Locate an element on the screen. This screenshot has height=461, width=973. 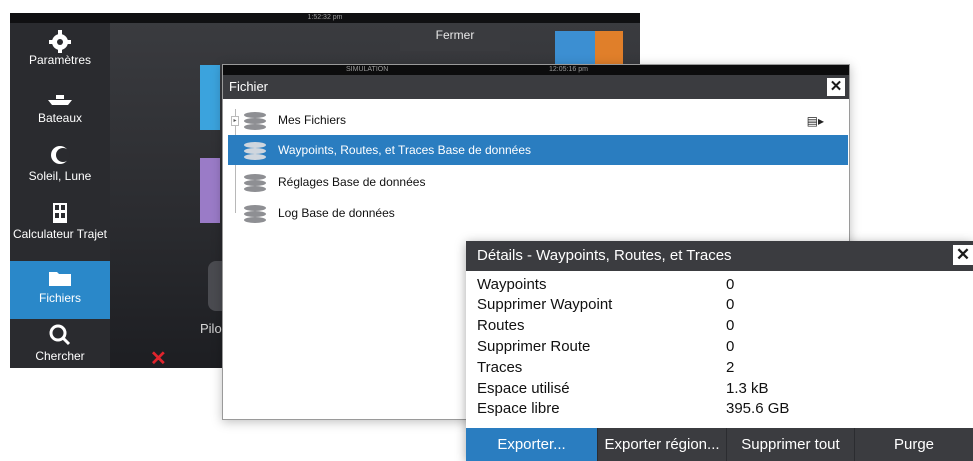
sidebar-item-label: Paramètres is located at coordinates (60, 60).